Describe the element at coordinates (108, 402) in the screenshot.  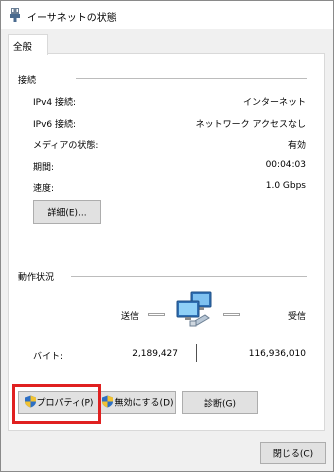
I see `uac-shield-icon` at that location.